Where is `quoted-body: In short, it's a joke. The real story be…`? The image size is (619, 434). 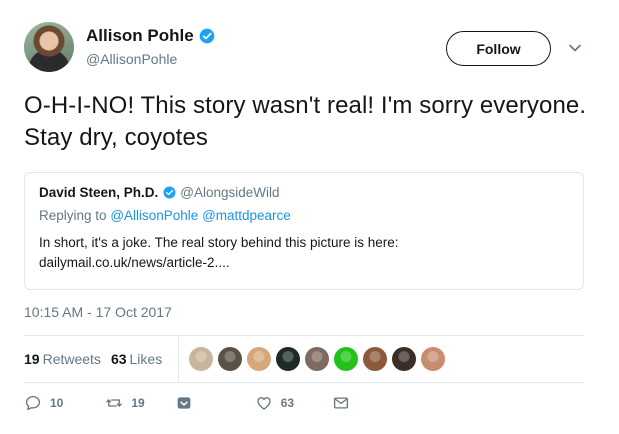
quoted-body: In short, it's a joke. The real story be… is located at coordinates (304, 253).